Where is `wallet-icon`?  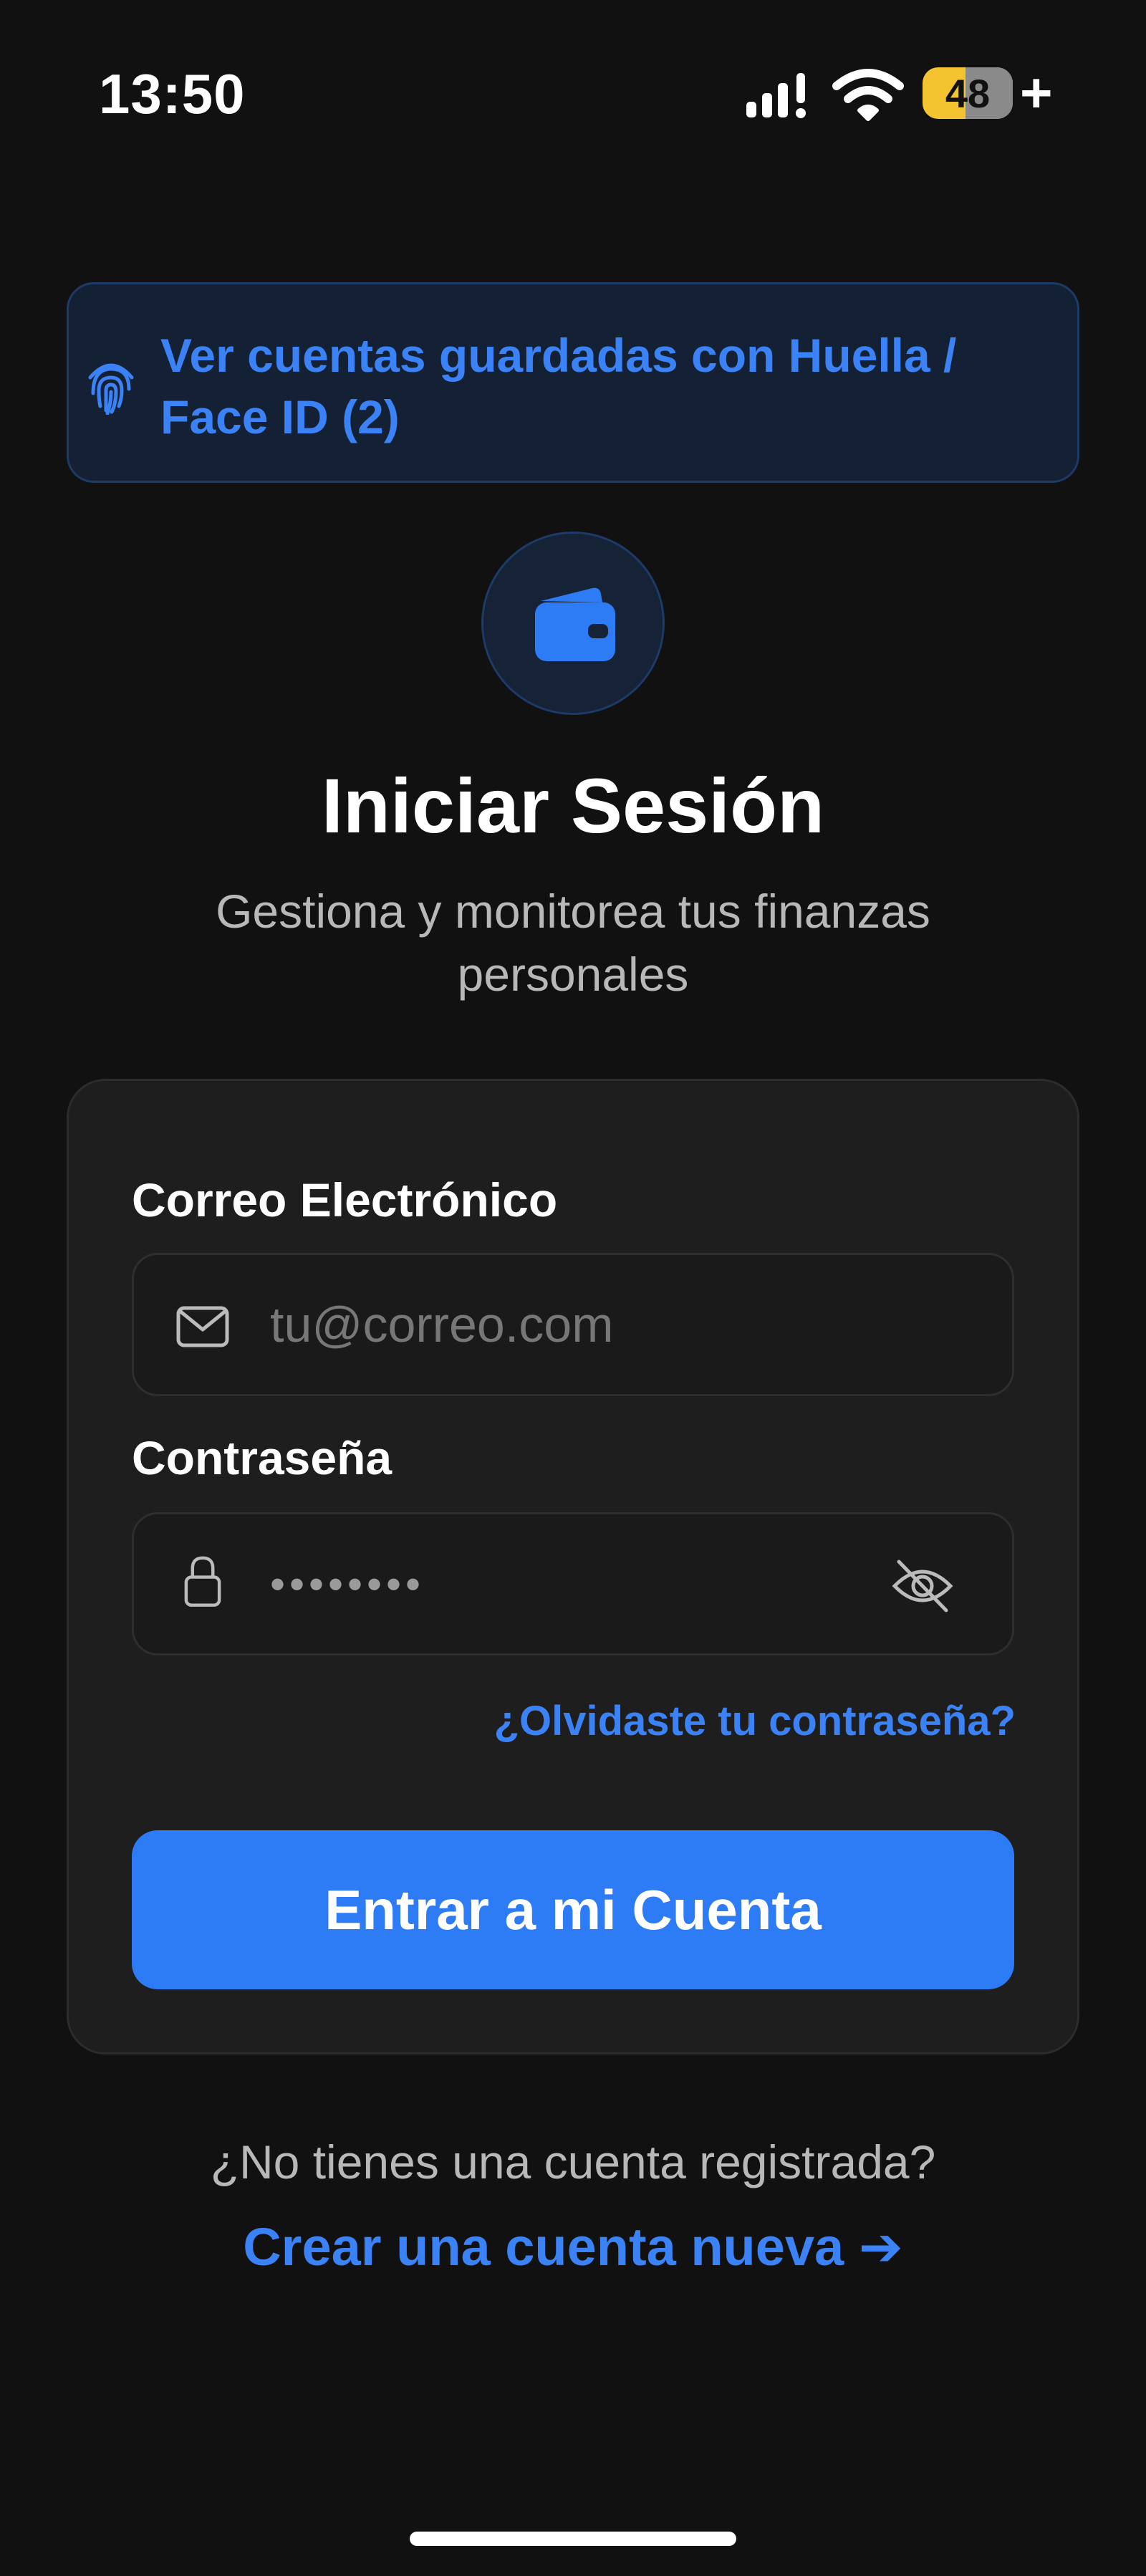
wallet-icon is located at coordinates (575, 624).